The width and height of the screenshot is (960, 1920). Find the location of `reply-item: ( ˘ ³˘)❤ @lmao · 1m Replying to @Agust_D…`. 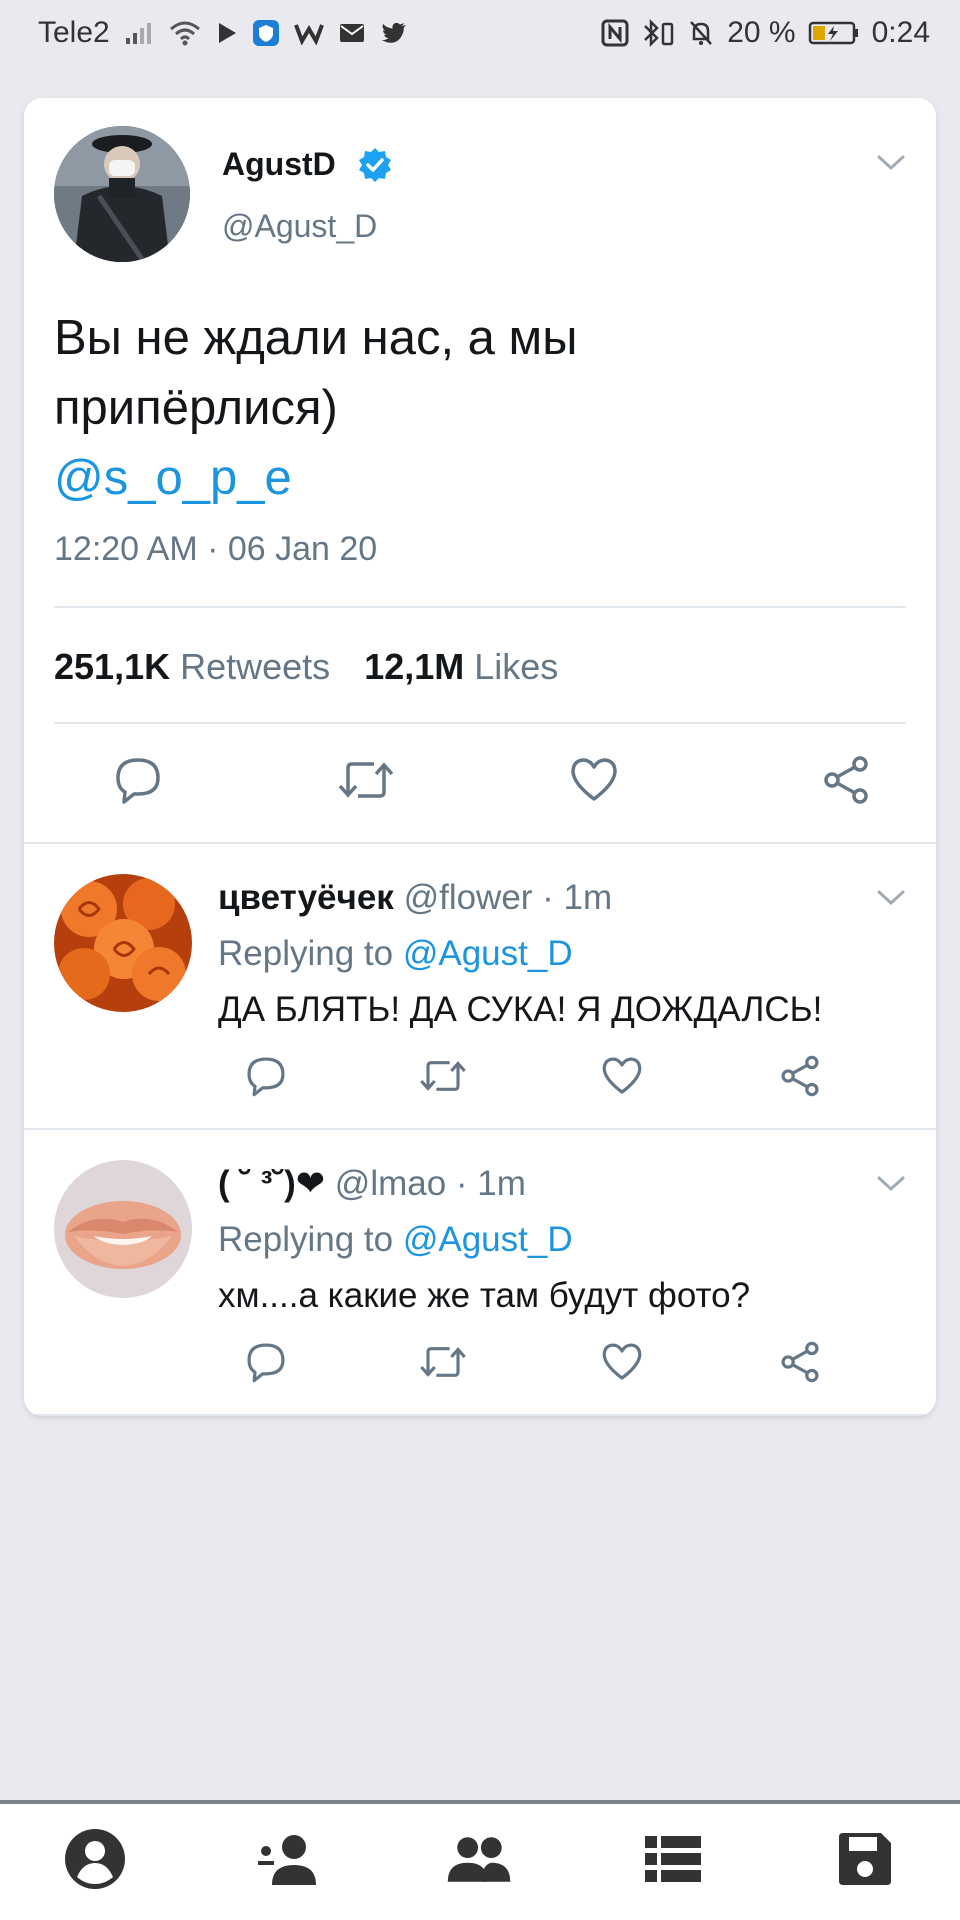

reply-item: ( ˘ ³˘)❤ @lmao · 1m Replying to @Agust_D… is located at coordinates (480, 1272).